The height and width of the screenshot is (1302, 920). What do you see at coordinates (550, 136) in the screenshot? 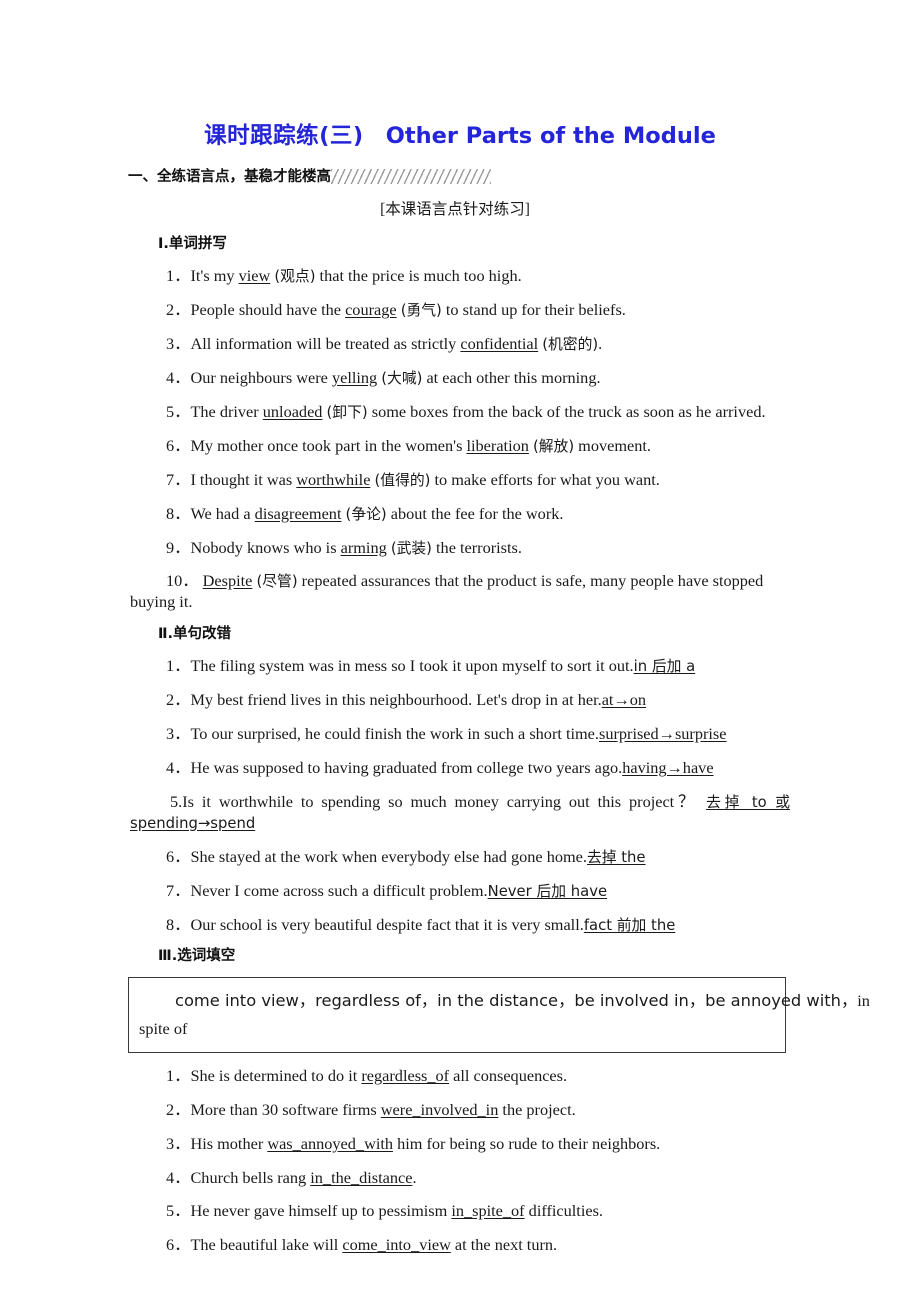
I see `page-title-english: Other Parts of the Module` at bounding box center [550, 136].